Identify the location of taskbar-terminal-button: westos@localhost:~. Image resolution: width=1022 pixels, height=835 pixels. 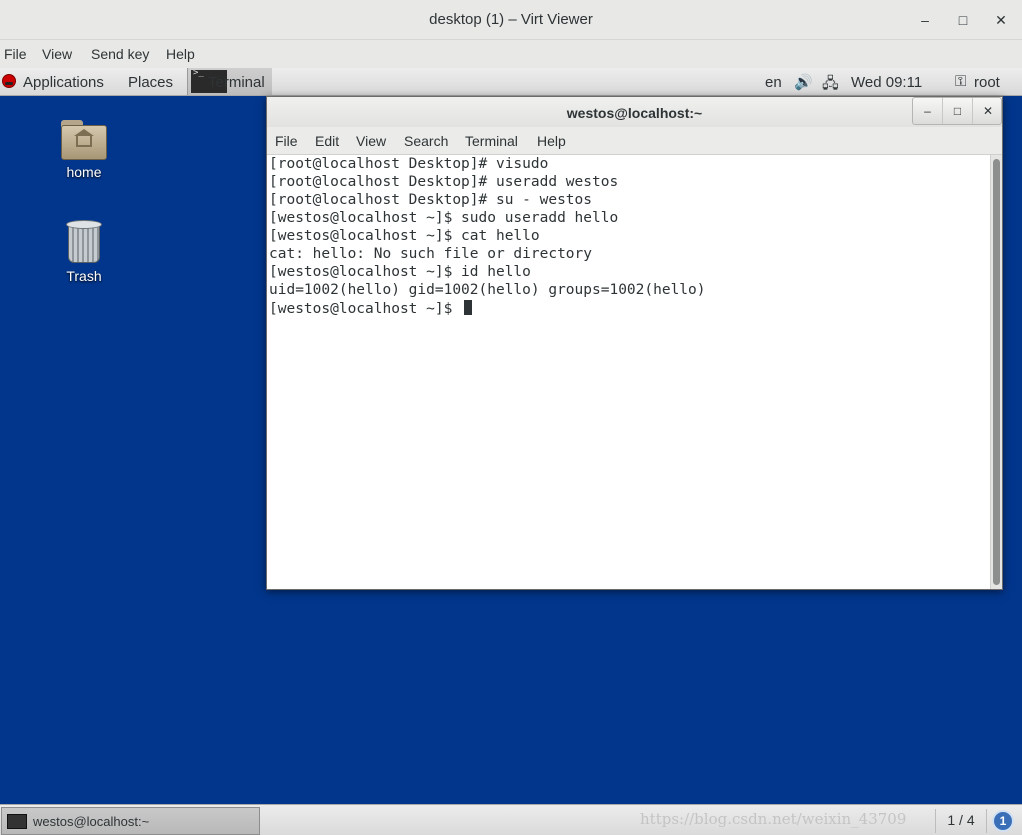
(130, 821).